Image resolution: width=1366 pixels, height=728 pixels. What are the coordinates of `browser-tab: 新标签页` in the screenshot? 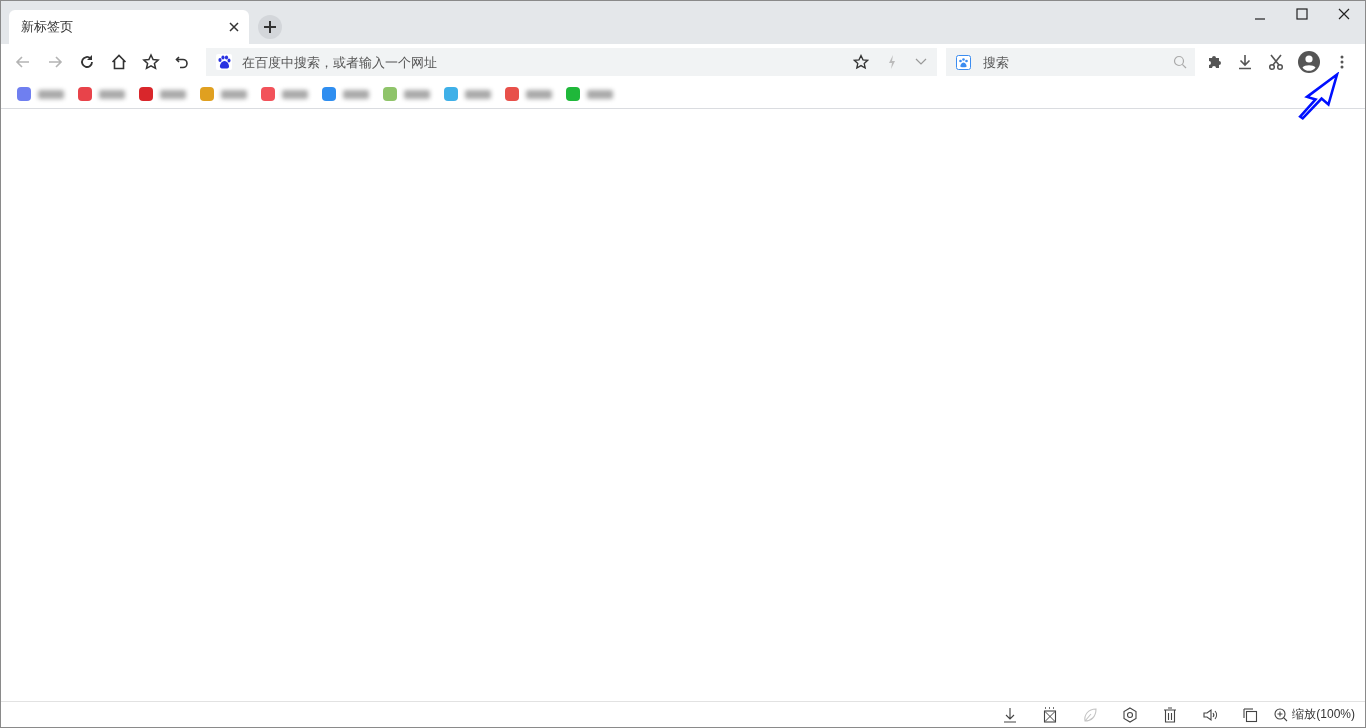 It's located at (129, 27).